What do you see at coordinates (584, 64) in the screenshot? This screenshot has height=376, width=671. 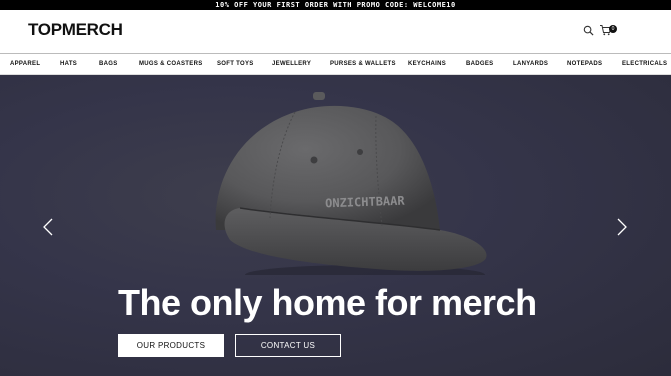 I see `nav-item-notepads: NOTEPADS` at bounding box center [584, 64].